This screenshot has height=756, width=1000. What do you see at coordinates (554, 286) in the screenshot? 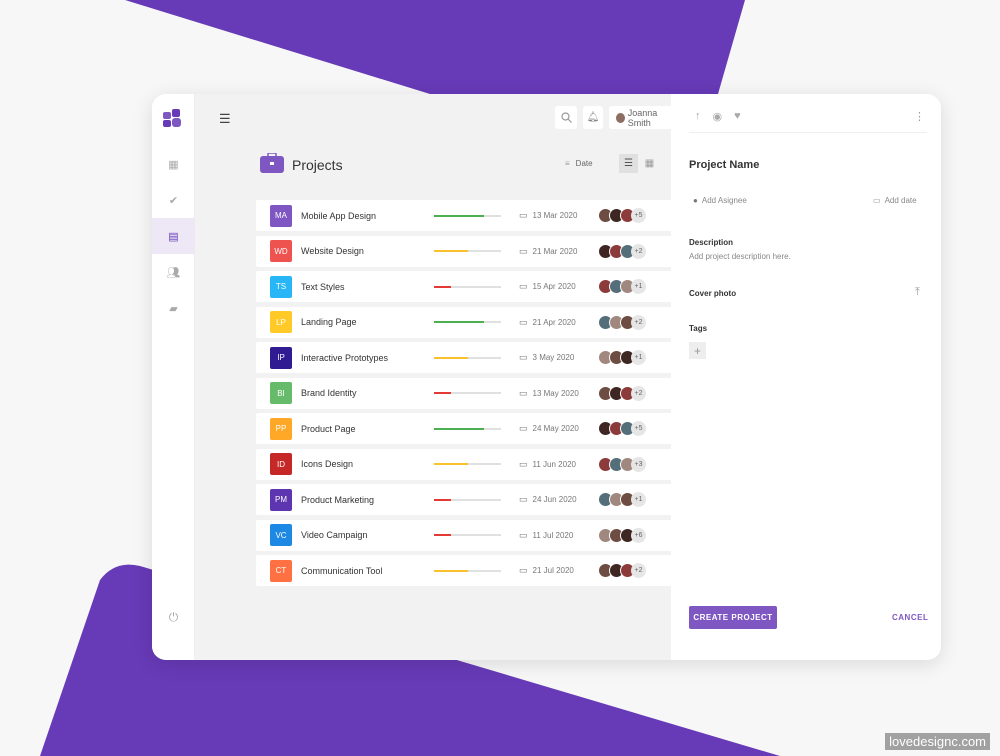
I see `date-text: 15 Apr 2020` at bounding box center [554, 286].